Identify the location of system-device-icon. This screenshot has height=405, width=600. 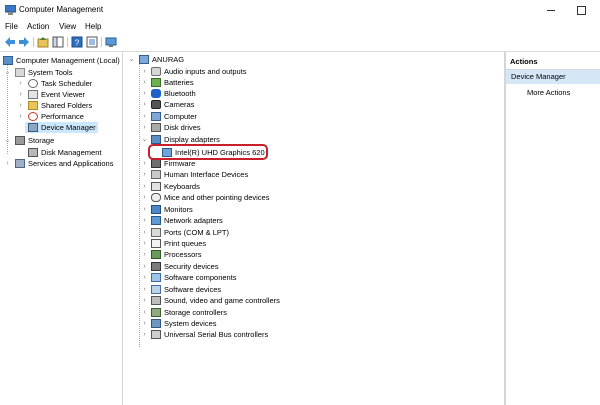
(156, 323).